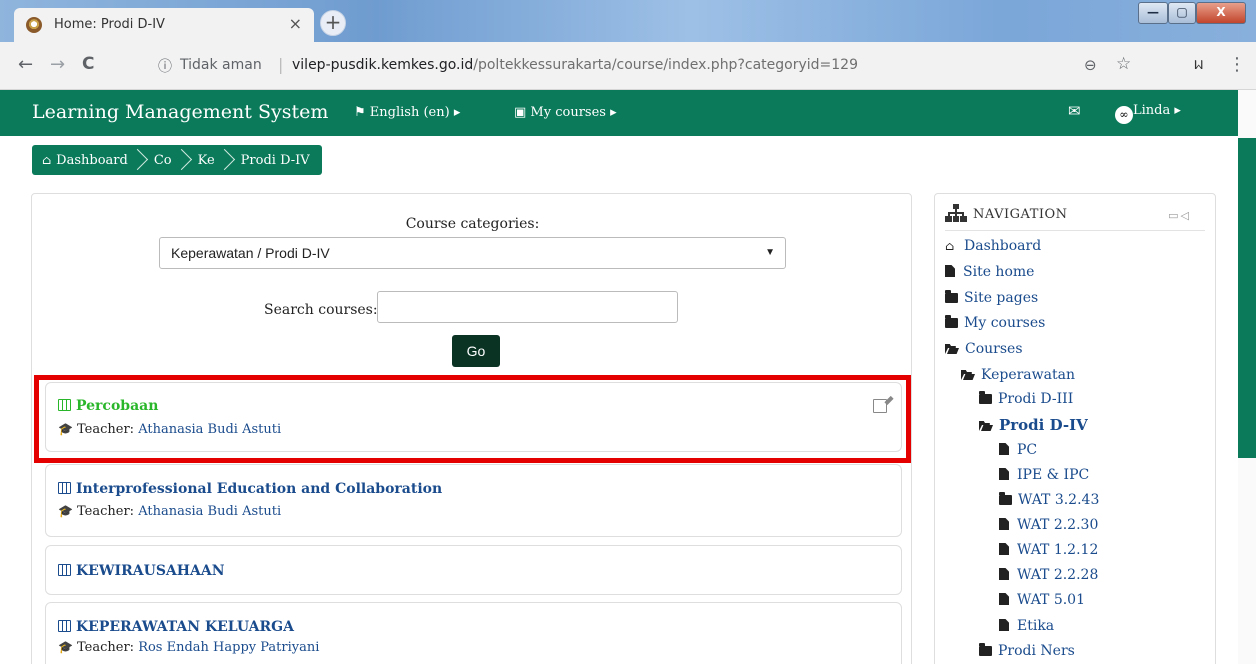 The image size is (1256, 664). I want to click on language-menu: ⚑ English (en) ▸, so click(407, 112).